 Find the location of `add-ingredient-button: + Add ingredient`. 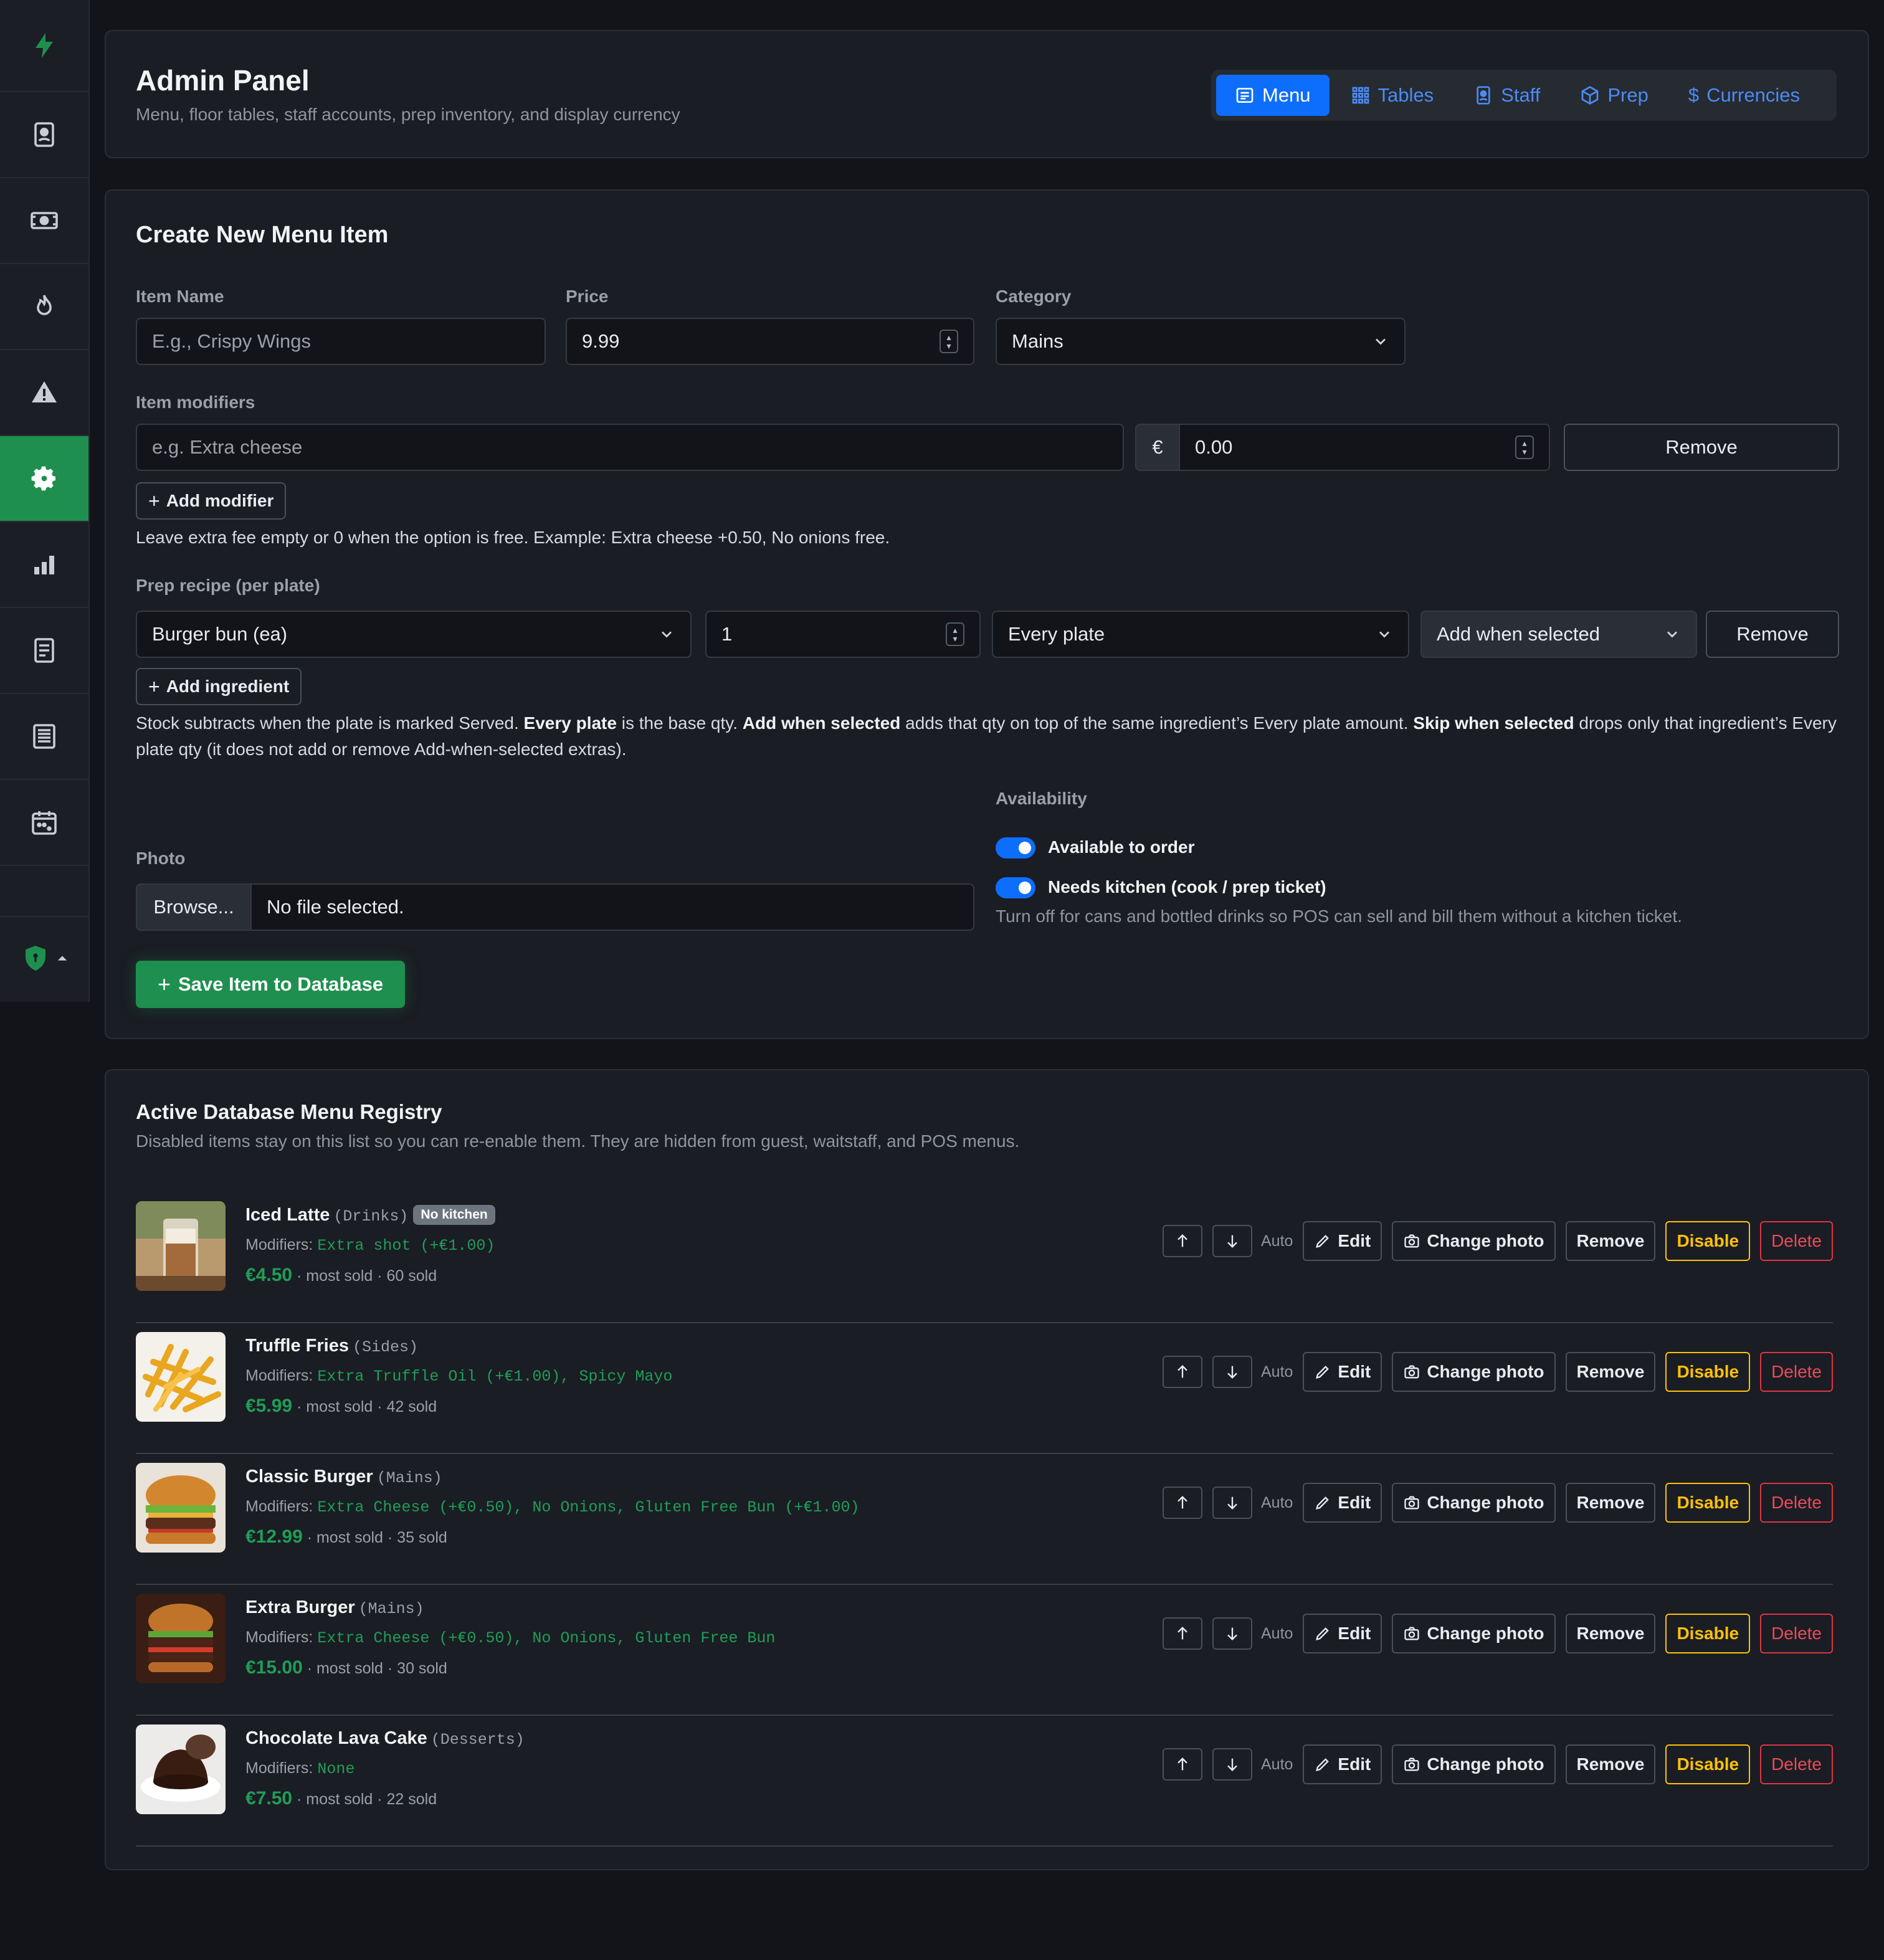

add-ingredient-button: + Add ingredient is located at coordinates (219, 686).